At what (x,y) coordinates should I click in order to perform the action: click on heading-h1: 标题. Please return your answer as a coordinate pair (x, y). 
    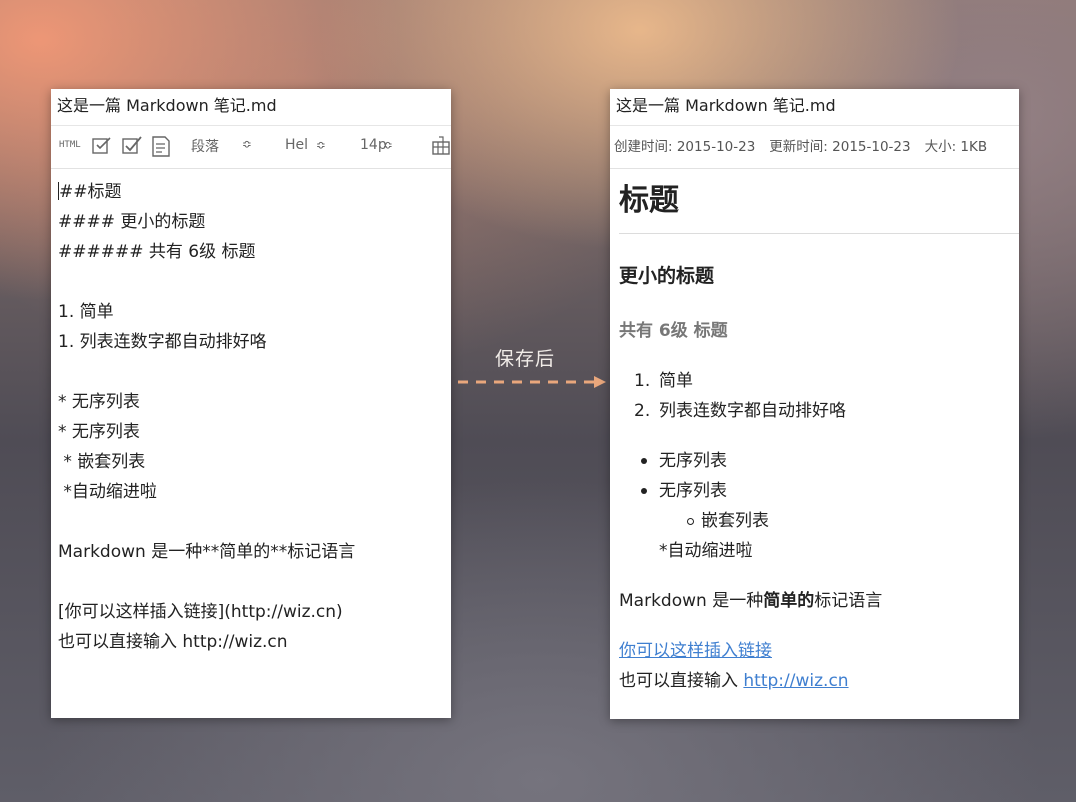
    Looking at the image, I should click on (819, 201).